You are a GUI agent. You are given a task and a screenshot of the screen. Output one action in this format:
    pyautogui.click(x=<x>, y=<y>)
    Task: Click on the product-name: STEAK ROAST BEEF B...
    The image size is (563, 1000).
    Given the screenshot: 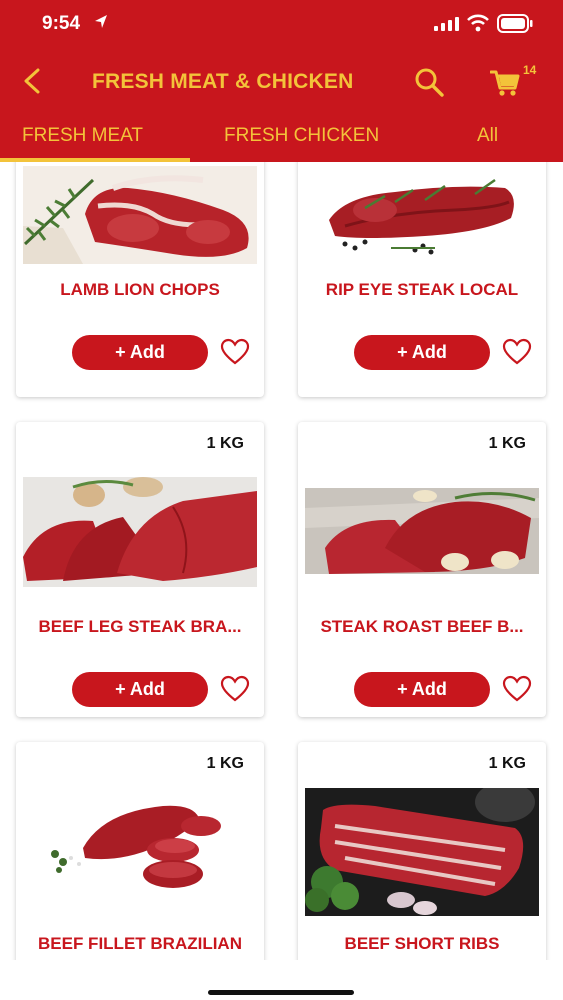 What is the action you would take?
    pyautogui.click(x=422, y=626)
    